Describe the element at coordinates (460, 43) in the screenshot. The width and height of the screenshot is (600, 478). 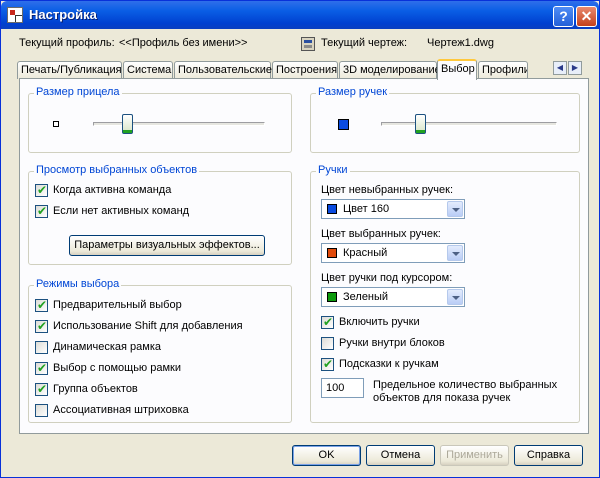
I see `current-drawing-value: Чертеж1.dwg` at that location.